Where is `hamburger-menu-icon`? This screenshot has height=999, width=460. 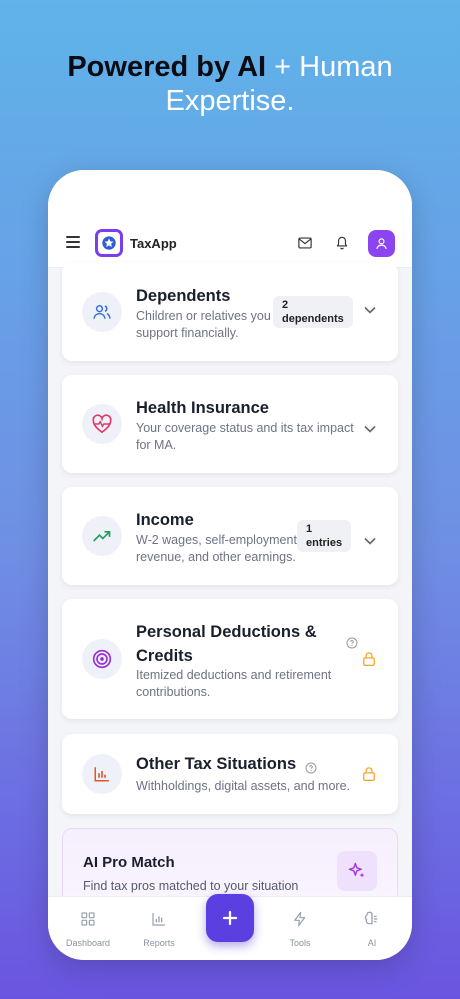
hamburger-menu-icon is located at coordinates (73, 242).